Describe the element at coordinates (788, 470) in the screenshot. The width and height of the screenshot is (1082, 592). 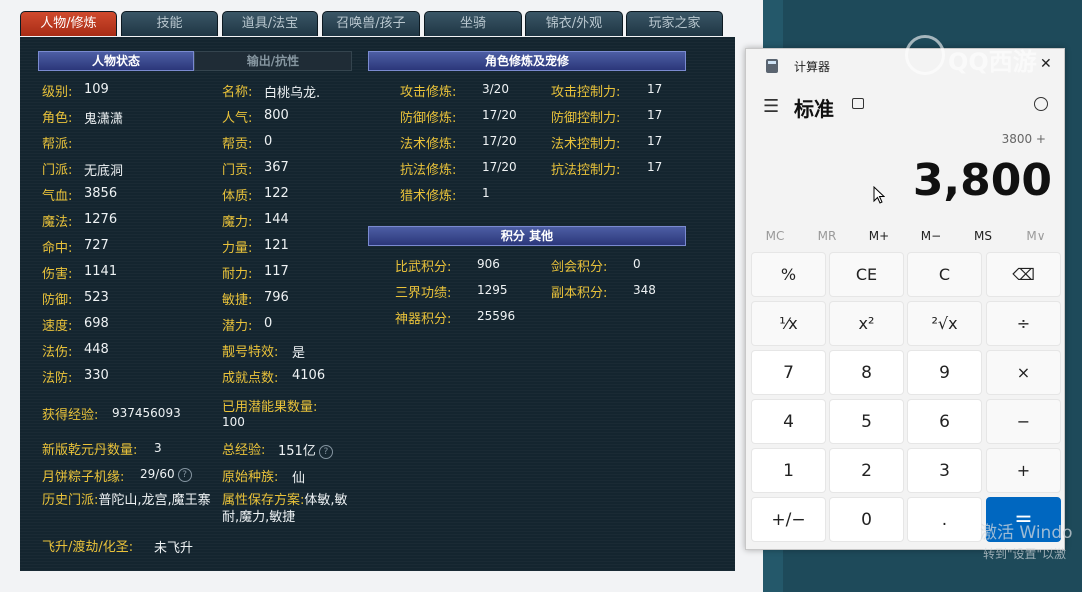
I see `key-4-0: 1` at that location.